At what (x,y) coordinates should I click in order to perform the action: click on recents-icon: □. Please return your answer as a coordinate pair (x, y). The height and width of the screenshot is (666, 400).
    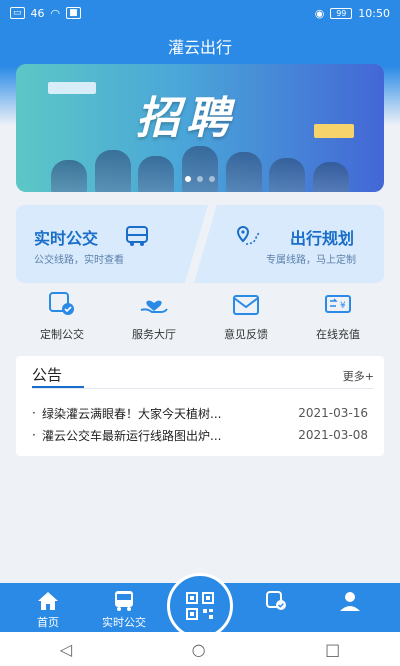
    Looking at the image, I should click on (332, 649).